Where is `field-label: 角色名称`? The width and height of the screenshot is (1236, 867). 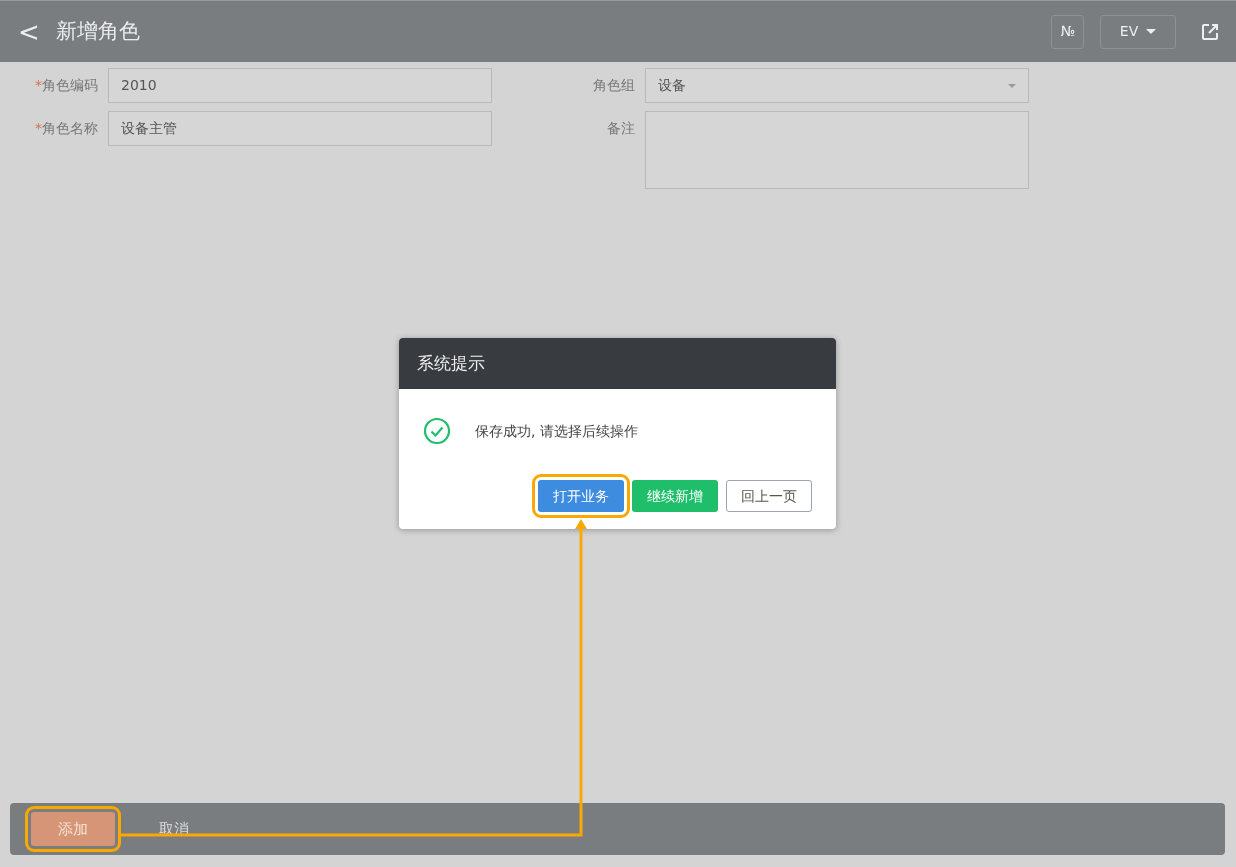 field-label: 角色名称 is located at coordinates (70, 128).